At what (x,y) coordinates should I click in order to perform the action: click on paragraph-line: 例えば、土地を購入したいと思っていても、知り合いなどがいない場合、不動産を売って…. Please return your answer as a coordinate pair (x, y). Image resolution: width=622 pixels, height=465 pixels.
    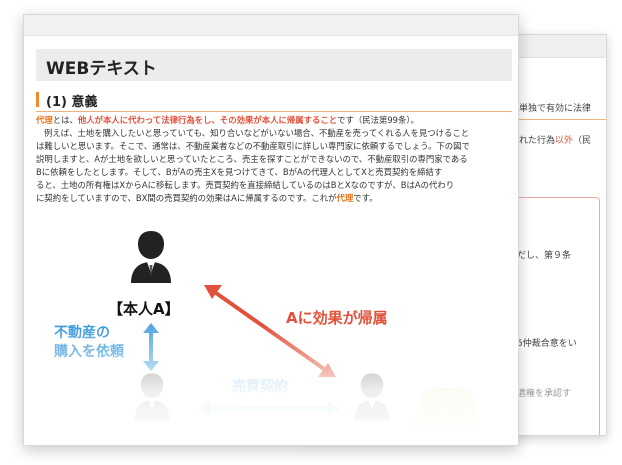
    Looking at the image, I should click on (257, 133).